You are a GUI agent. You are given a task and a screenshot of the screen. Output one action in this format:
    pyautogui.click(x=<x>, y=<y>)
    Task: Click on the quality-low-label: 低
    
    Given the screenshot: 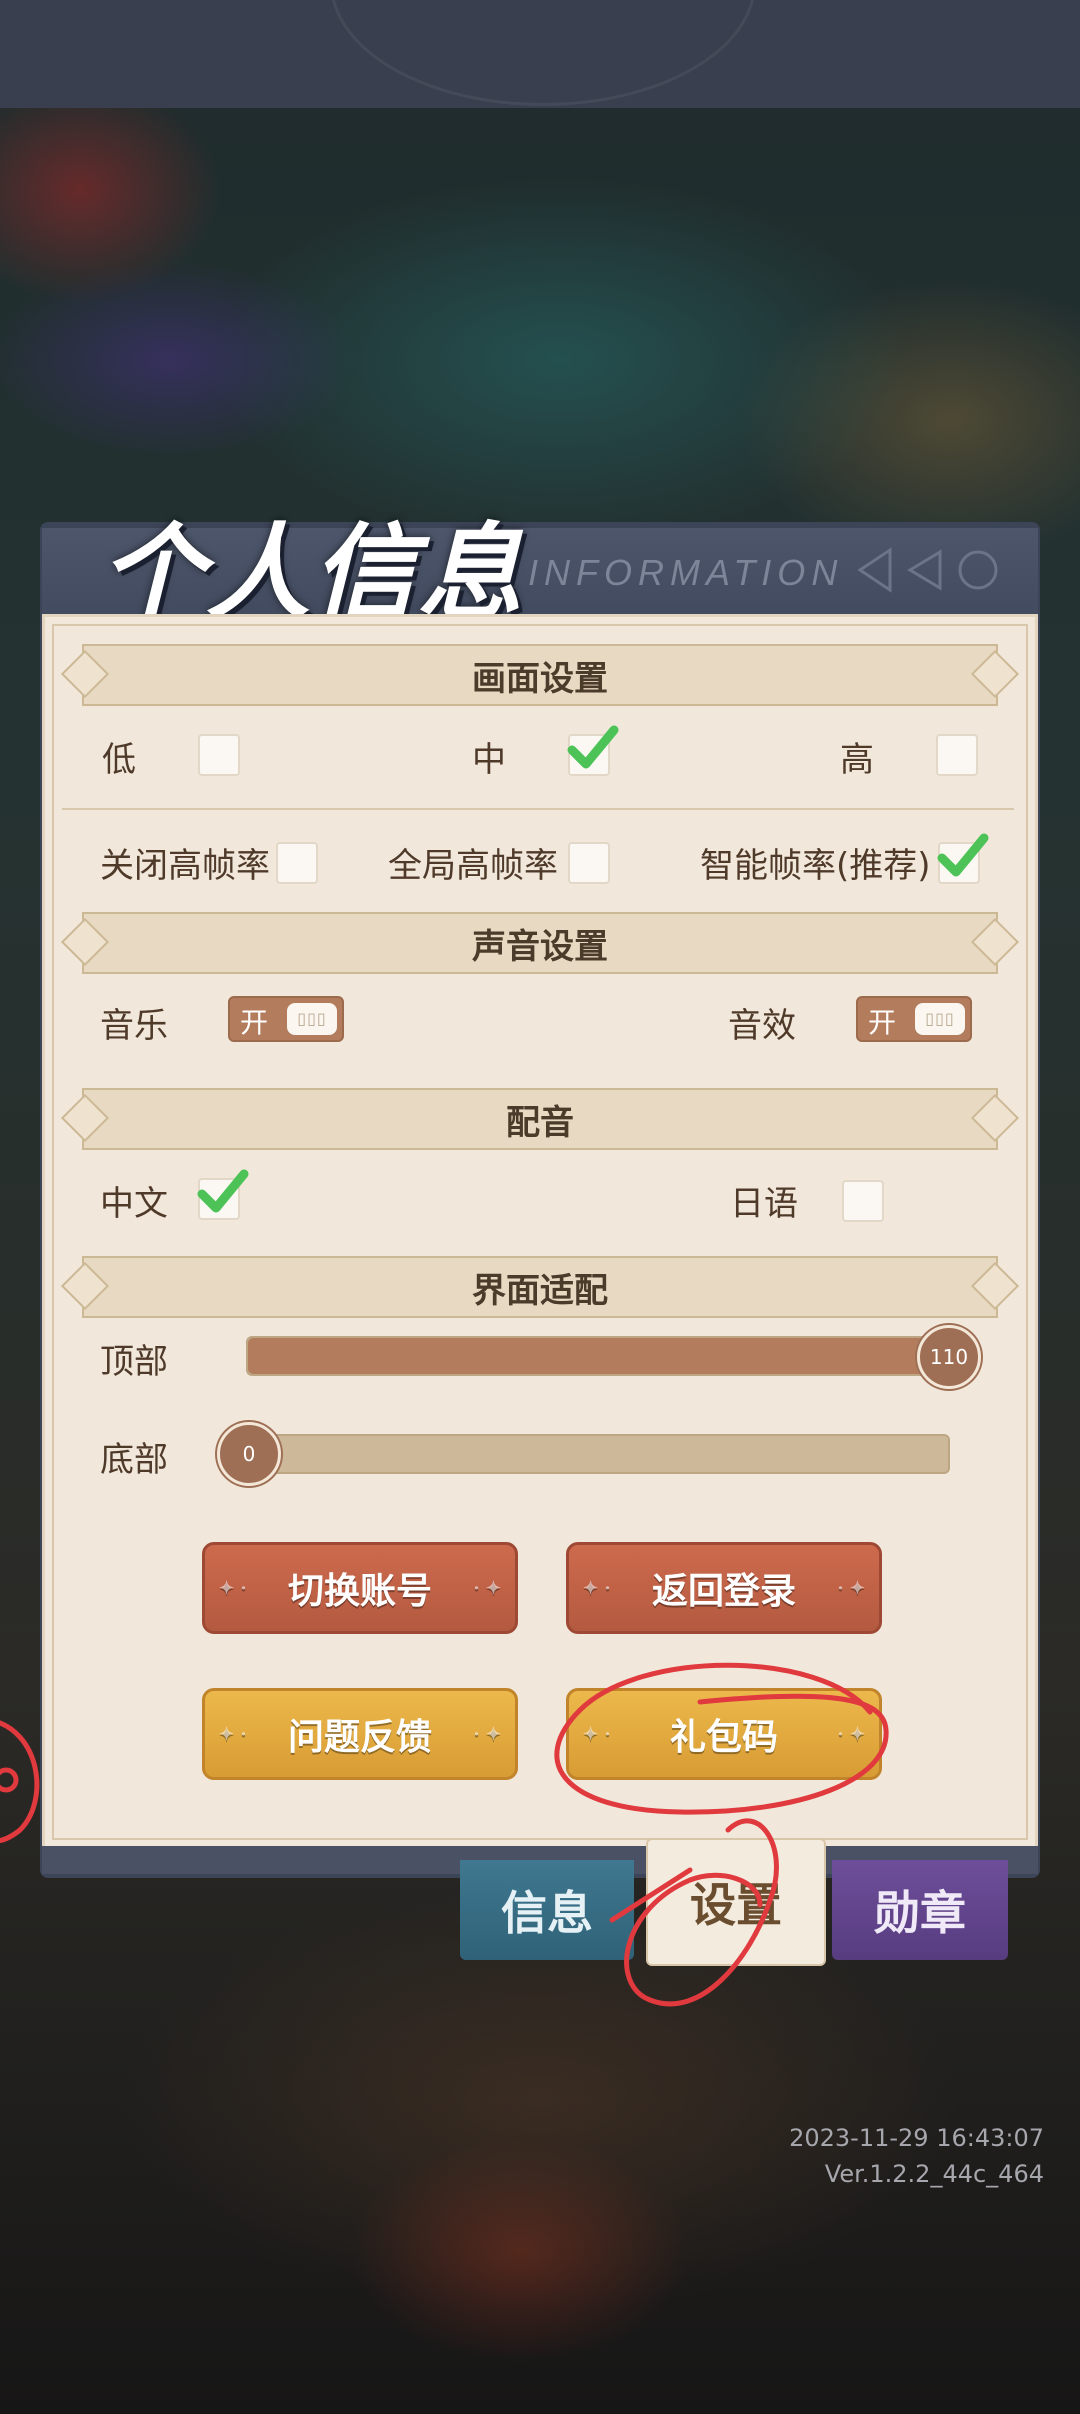 What is the action you would take?
    pyautogui.click(x=119, y=760)
    